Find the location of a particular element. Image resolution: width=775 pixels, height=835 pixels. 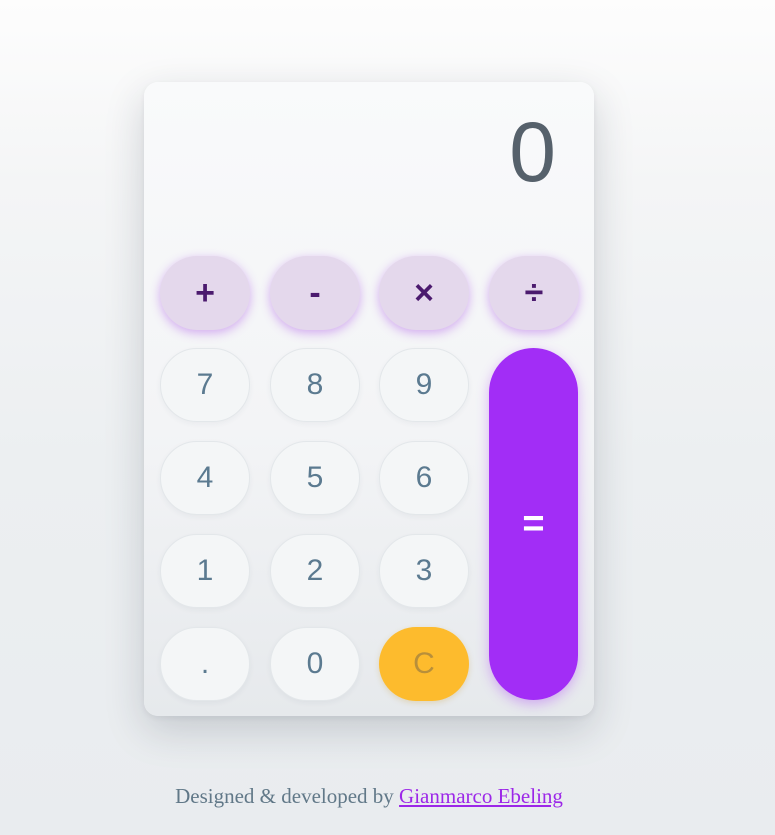

equals-button: = is located at coordinates (533, 524).